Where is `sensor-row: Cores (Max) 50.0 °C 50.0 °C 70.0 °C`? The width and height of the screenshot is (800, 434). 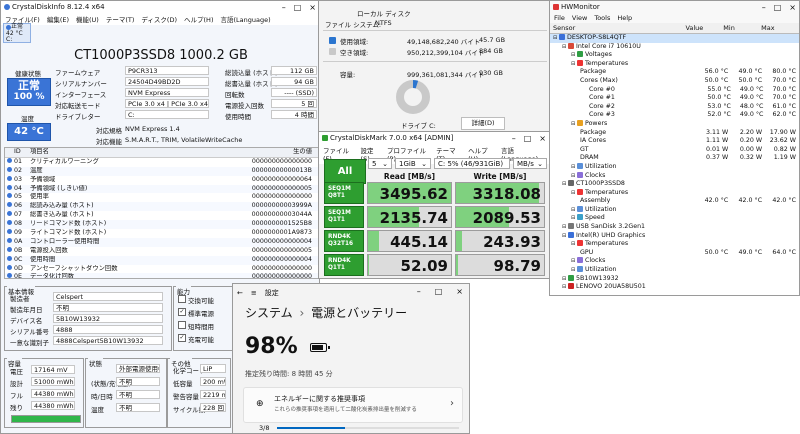
sensor-row: Cores (Max) 50.0 °C 50.0 °C 70.0 °C is located at coordinates (674, 81).